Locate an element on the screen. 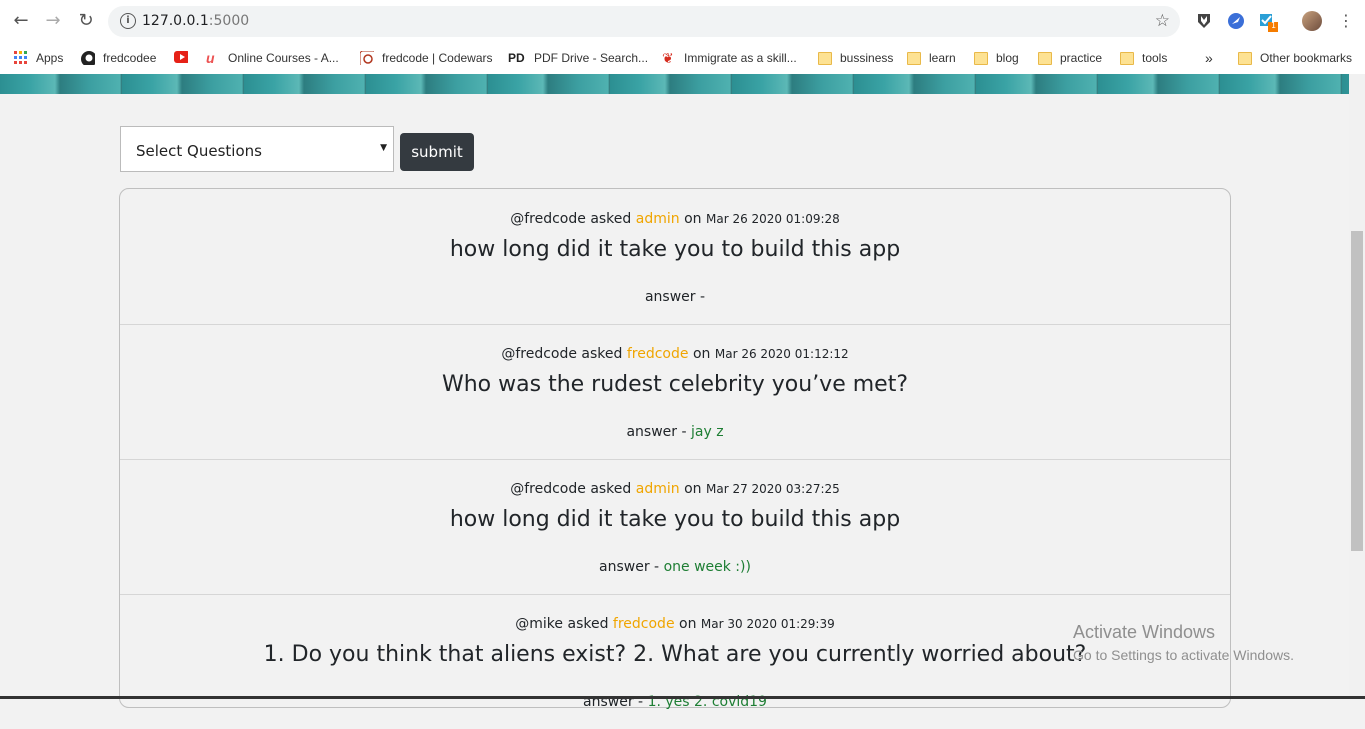 This screenshot has height=729, width=1365. reload-icon: ↻ is located at coordinates (86, 21).